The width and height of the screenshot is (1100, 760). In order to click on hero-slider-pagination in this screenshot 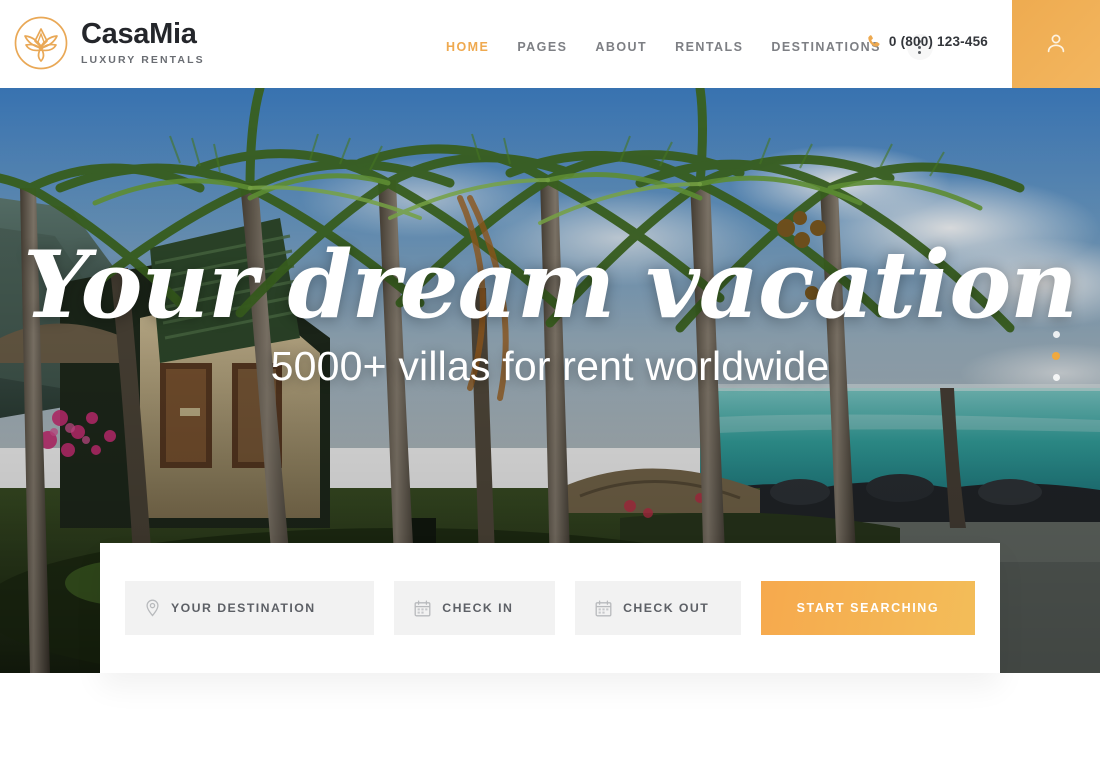, I will do `click(1056, 356)`.